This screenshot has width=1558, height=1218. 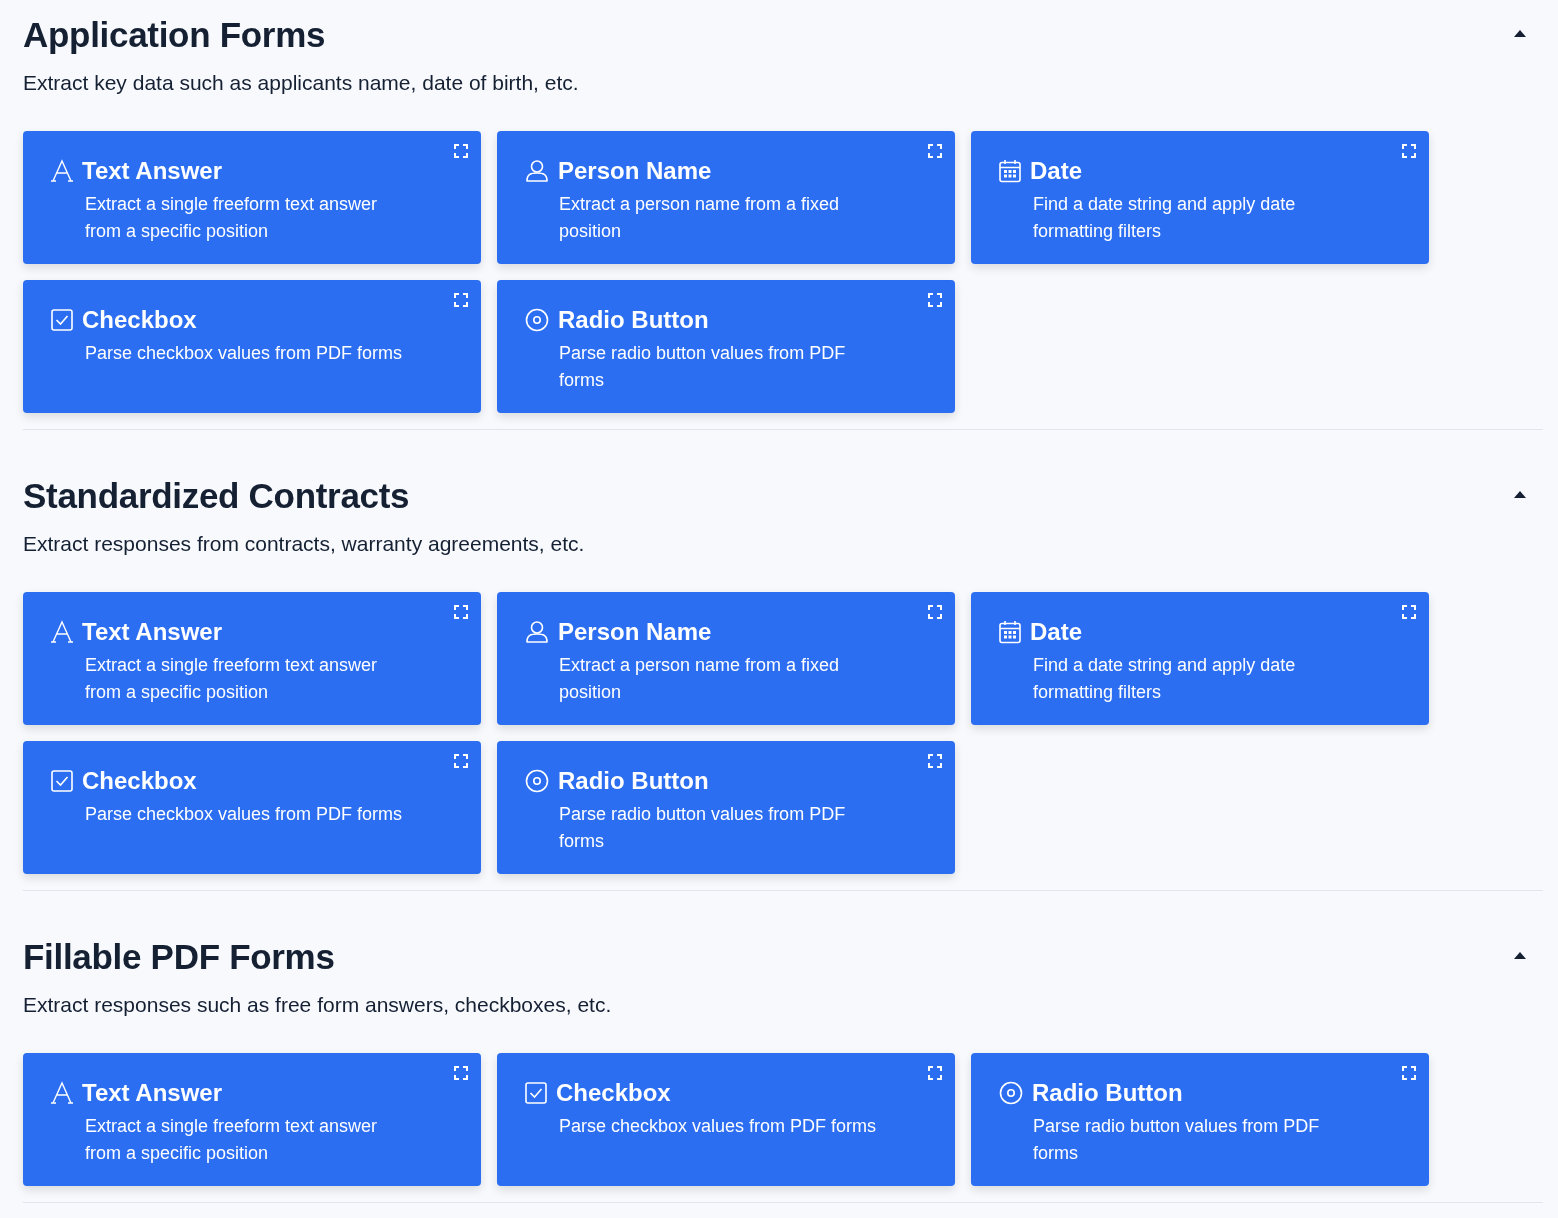 What do you see at coordinates (301, 83) in the screenshot?
I see `section-description: Extract key data such as applicants name, date of birth, etc.` at bounding box center [301, 83].